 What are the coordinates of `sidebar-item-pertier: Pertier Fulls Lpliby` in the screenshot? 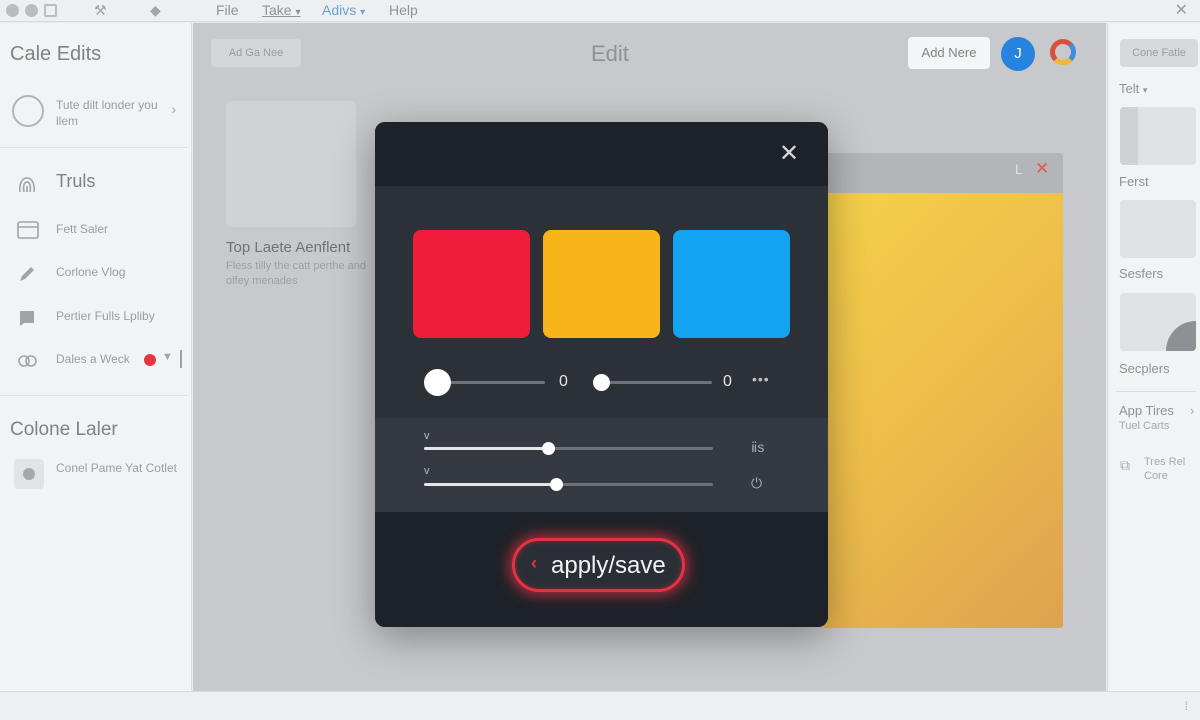 It's located at (102, 317).